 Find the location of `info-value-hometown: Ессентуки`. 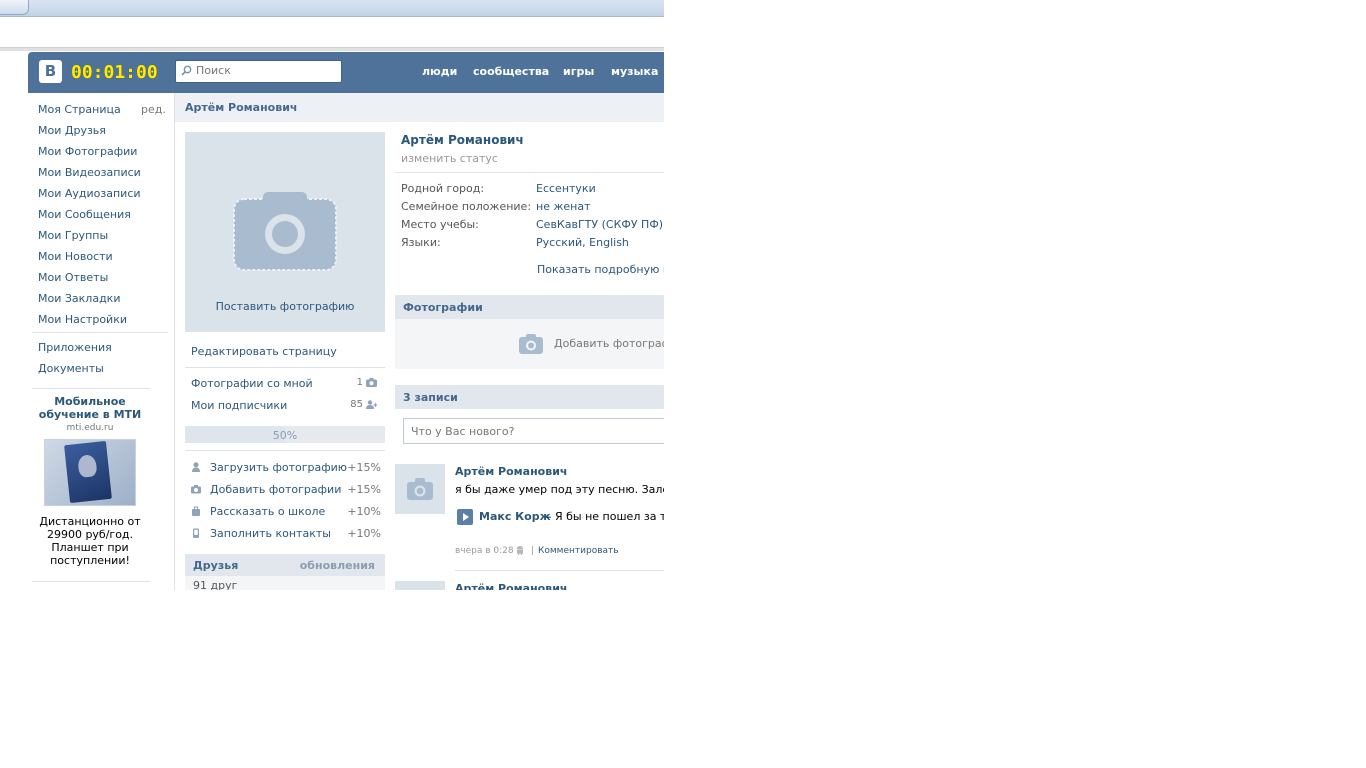

info-value-hometown: Ессентуки is located at coordinates (566, 188).